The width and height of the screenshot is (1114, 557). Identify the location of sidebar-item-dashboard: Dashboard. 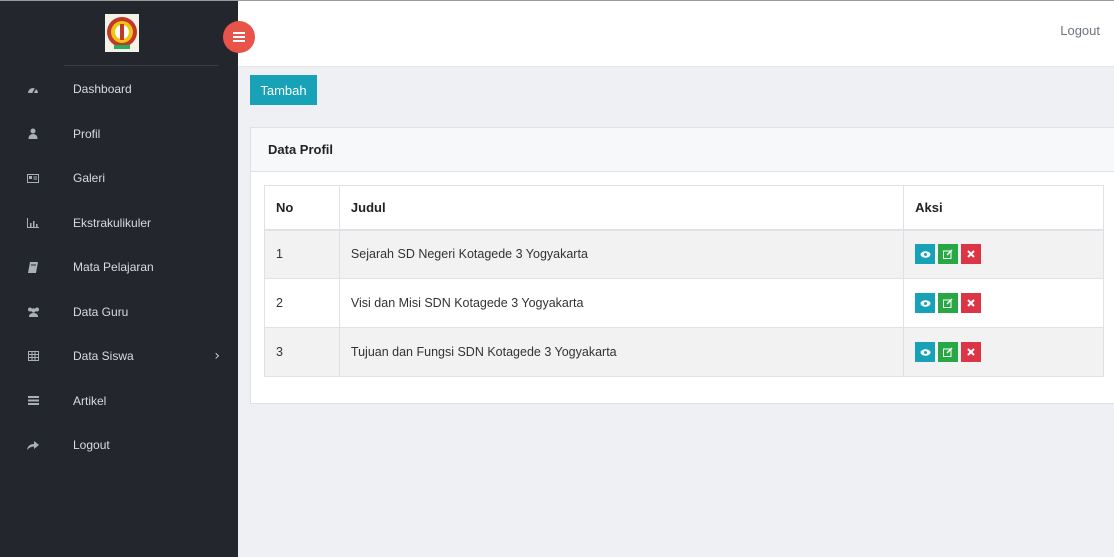
(119, 89).